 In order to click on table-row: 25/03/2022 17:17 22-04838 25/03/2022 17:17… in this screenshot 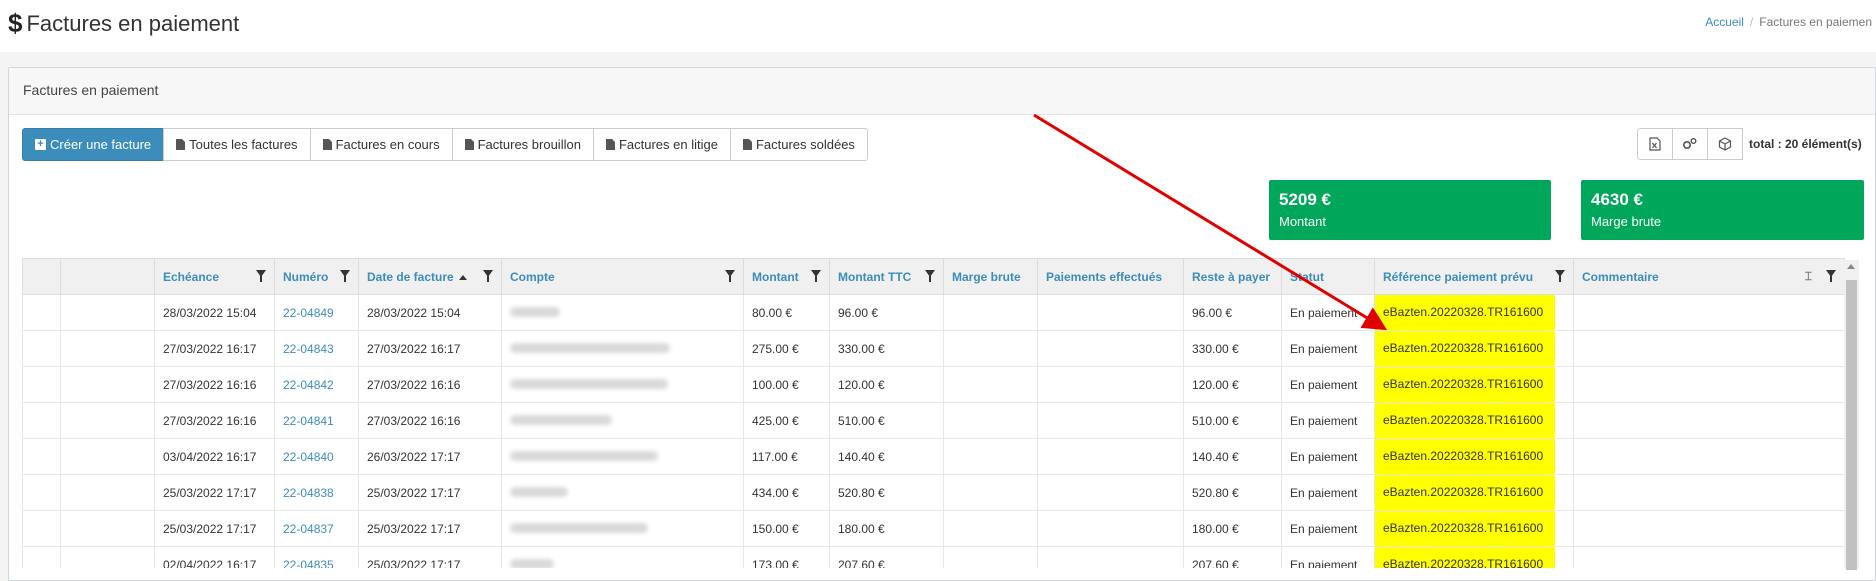, I will do `click(933, 492)`.